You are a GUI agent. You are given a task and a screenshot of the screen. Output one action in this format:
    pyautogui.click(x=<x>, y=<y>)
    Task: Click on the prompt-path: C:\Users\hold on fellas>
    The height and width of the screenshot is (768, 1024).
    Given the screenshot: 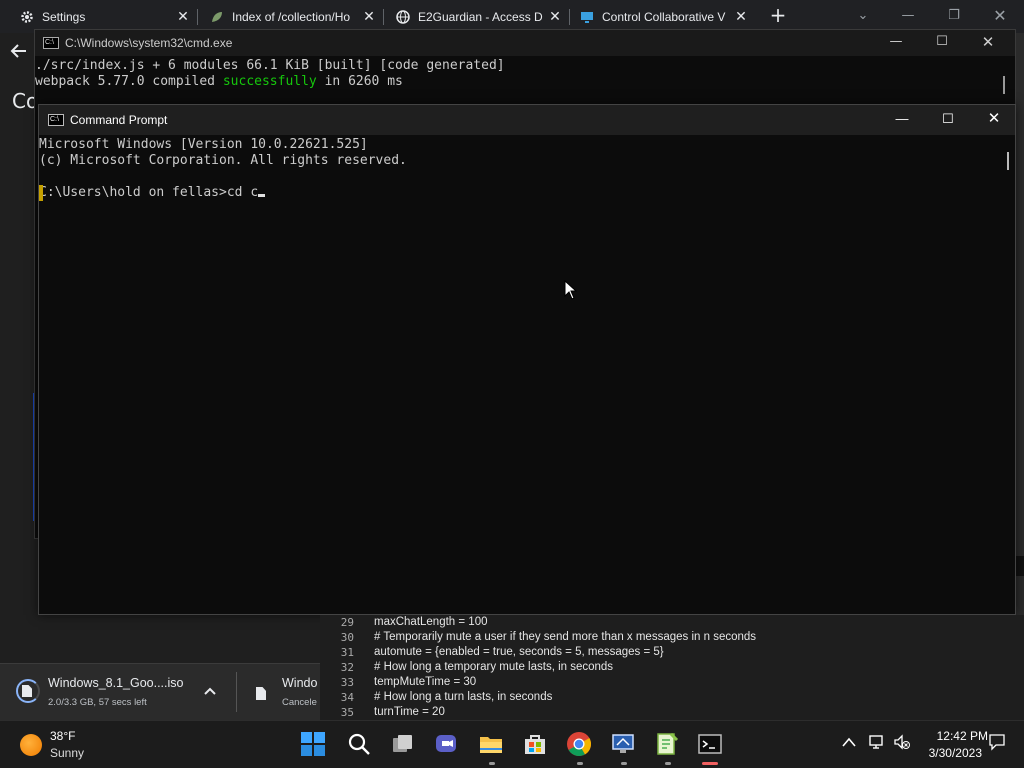 What is the action you would take?
    pyautogui.click(x=133, y=192)
    